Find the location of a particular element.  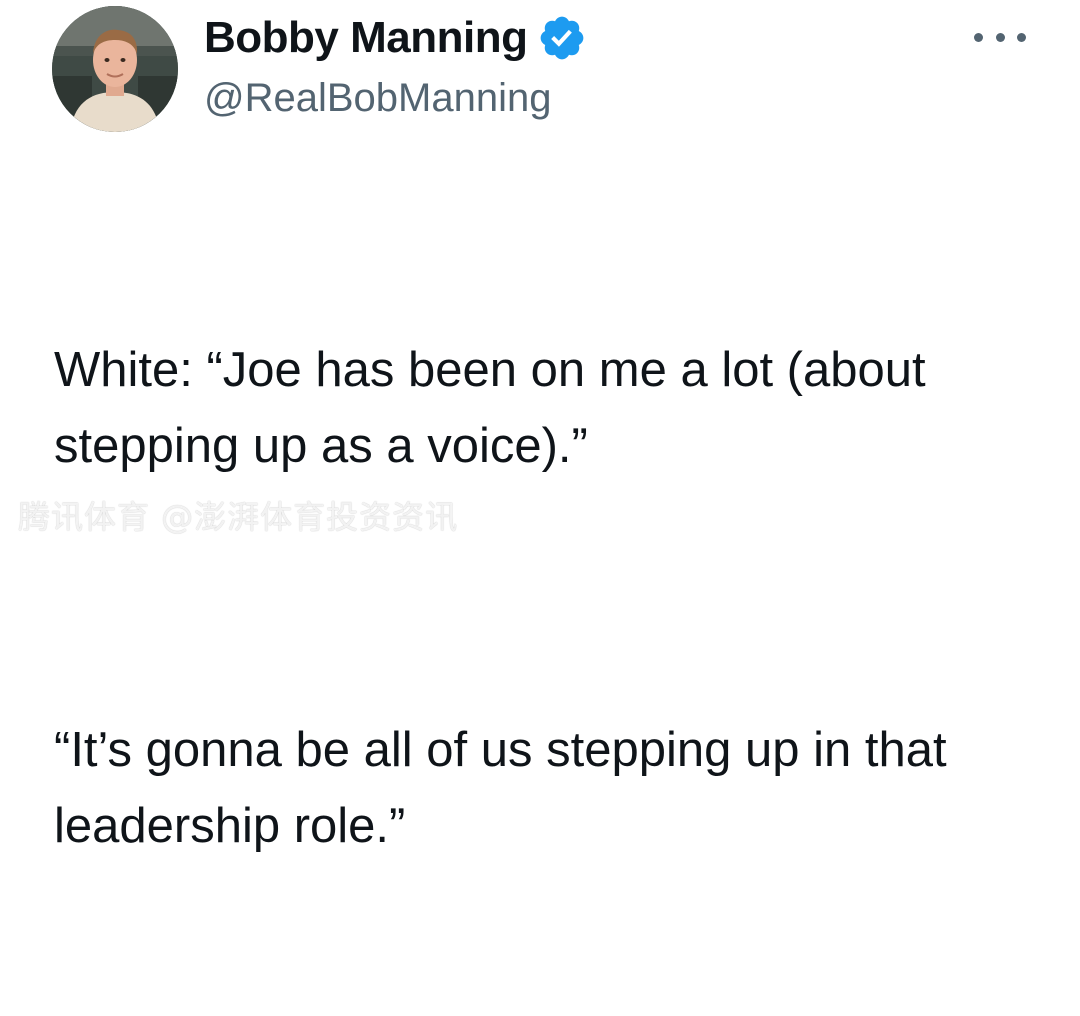

avatar-photo is located at coordinates (115, 69).